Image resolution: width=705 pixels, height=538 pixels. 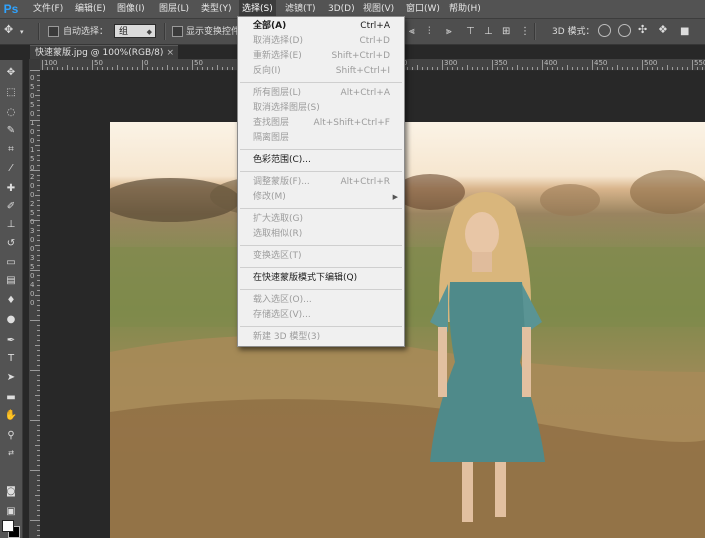 What do you see at coordinates (48, 9) in the screenshot?
I see `menu-file: 文件(F)` at bounding box center [48, 9].